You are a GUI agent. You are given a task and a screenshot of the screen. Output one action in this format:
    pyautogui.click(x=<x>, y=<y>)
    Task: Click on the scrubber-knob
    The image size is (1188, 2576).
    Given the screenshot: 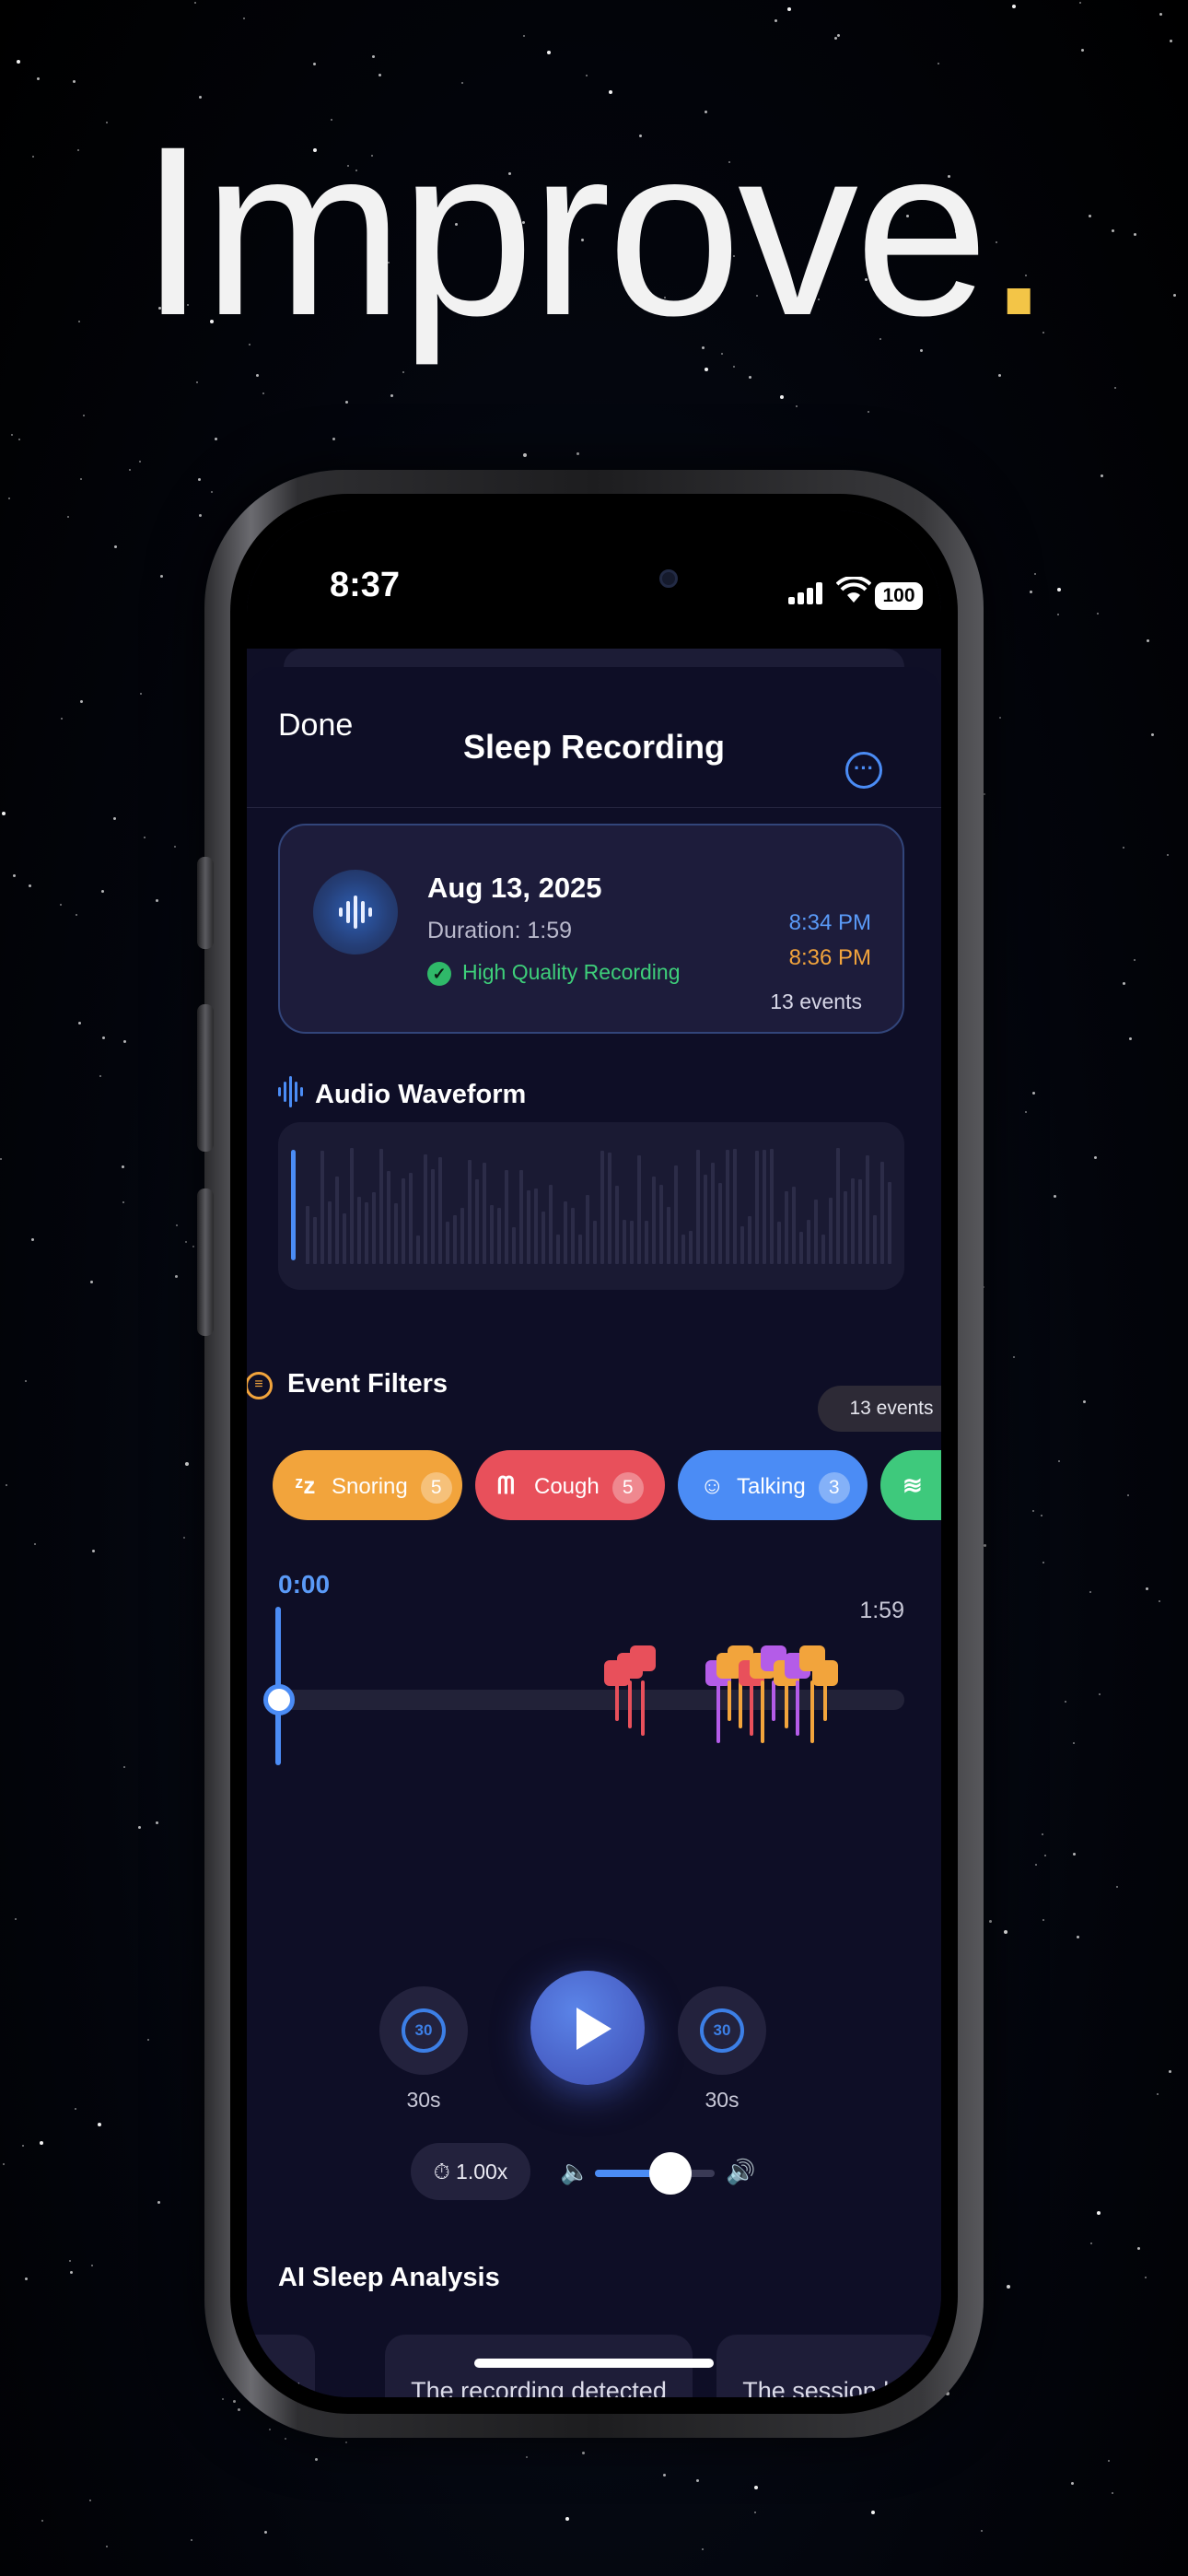 What is the action you would take?
    pyautogui.click(x=279, y=1699)
    